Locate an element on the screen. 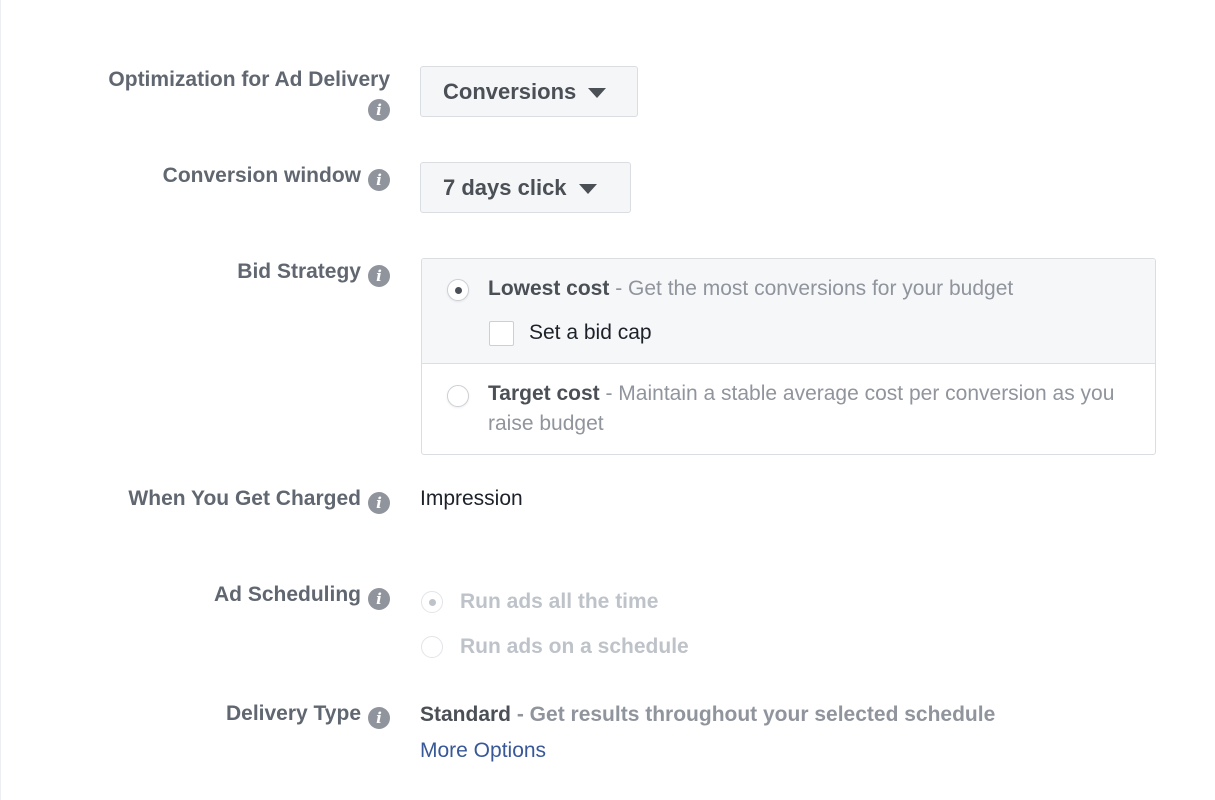 The image size is (1215, 800). ad-scheduling-label: Ad Scheduling i is located at coordinates (302, 596).